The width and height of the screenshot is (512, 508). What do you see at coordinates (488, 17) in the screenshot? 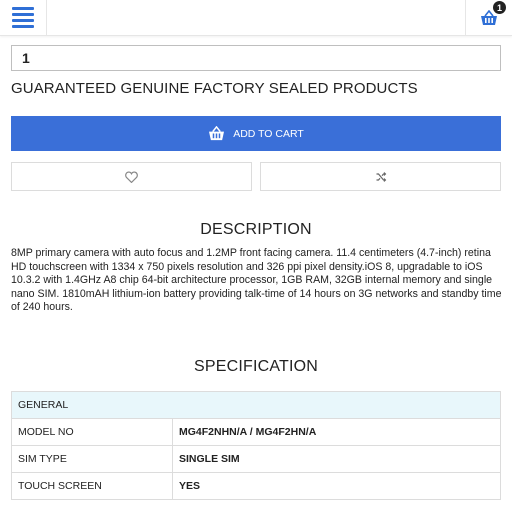
I see `cart-button: 1` at bounding box center [488, 17].